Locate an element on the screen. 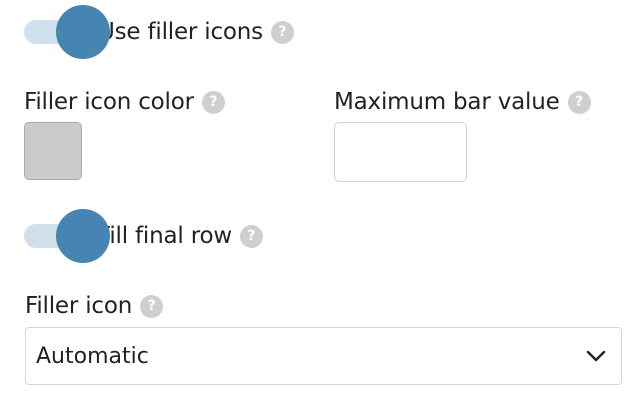 The width and height of the screenshot is (644, 412). filler-icon-selected-value: Automatic is located at coordinates (92, 356).